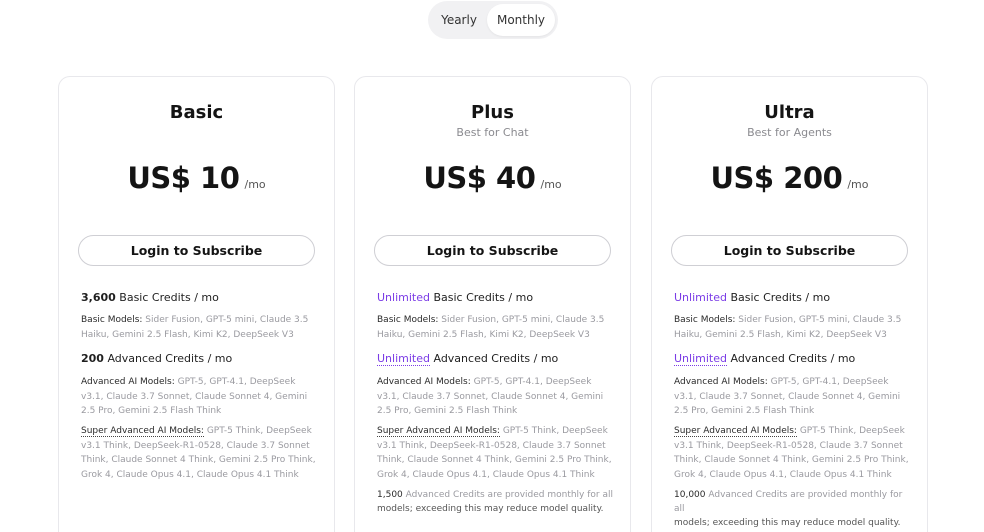  What do you see at coordinates (789, 112) in the screenshot?
I see `plan-name: Ultra` at bounding box center [789, 112].